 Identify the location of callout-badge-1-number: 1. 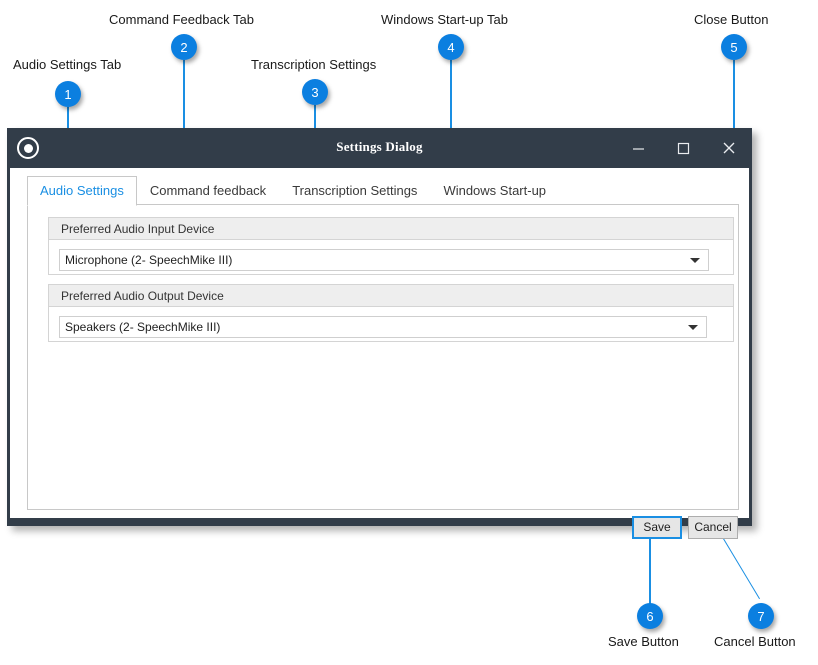
(68, 94).